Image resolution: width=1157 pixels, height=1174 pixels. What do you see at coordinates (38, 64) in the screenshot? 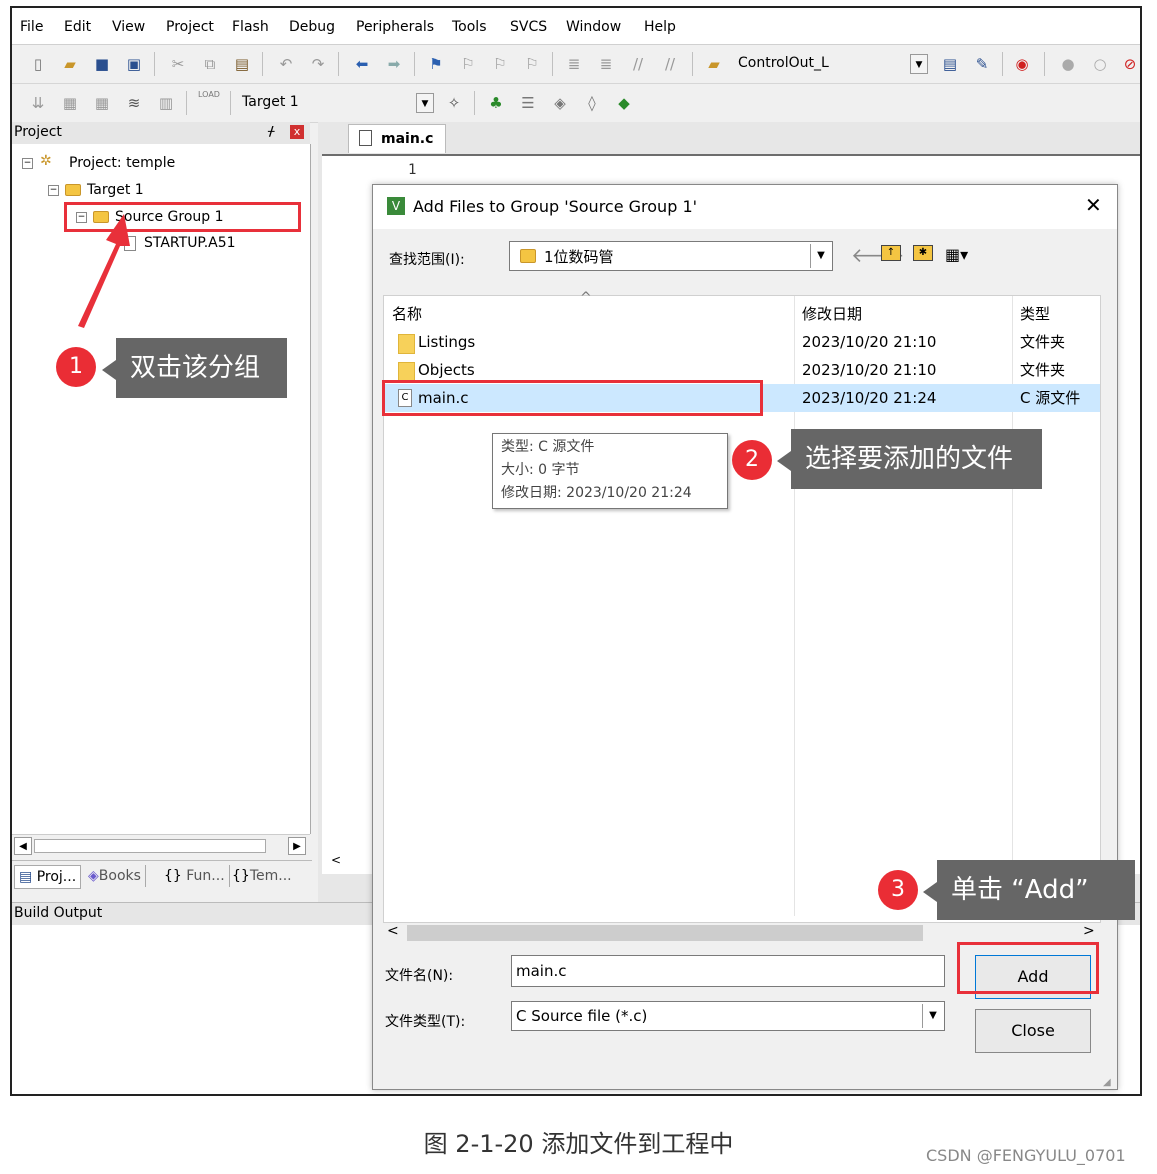
I see `new-file-icon: ▯` at bounding box center [38, 64].